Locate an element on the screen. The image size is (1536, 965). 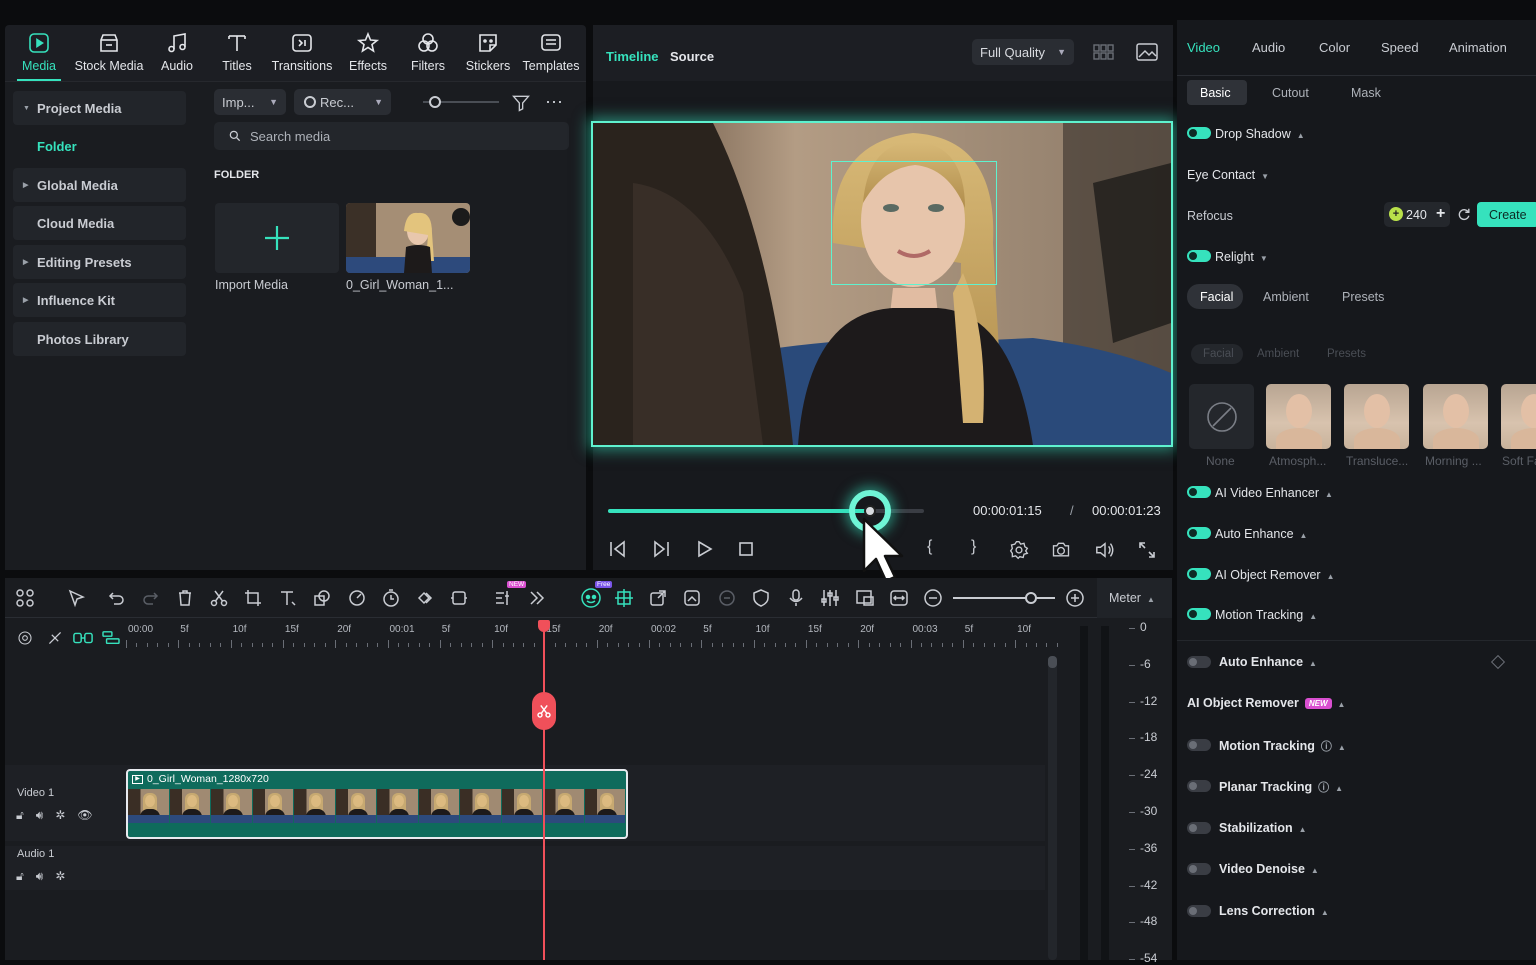
video-preview-frame is located at coordinates (882, 284).